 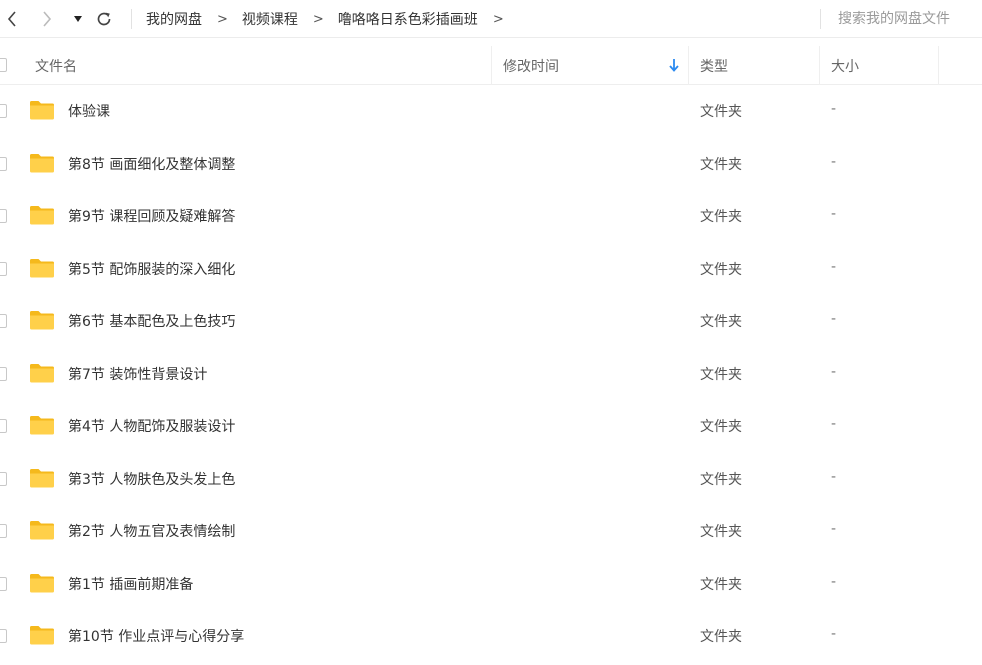 I want to click on toolbar-divider, so click(x=131, y=19).